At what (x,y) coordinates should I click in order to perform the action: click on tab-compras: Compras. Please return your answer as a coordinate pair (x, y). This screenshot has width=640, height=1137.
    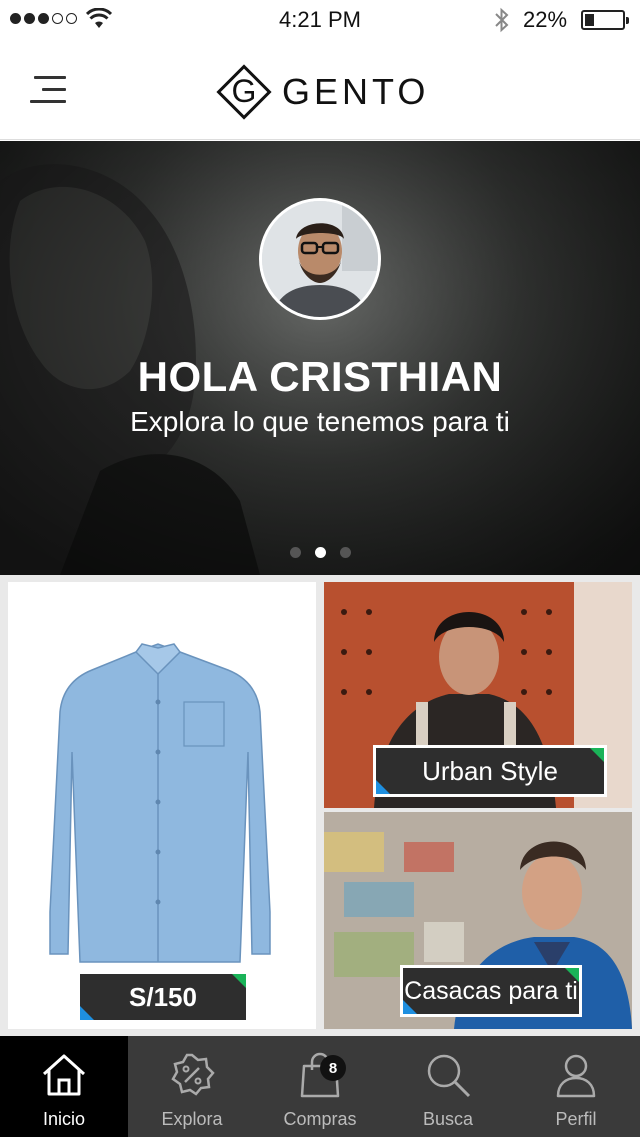
    Looking at the image, I should click on (320, 1086).